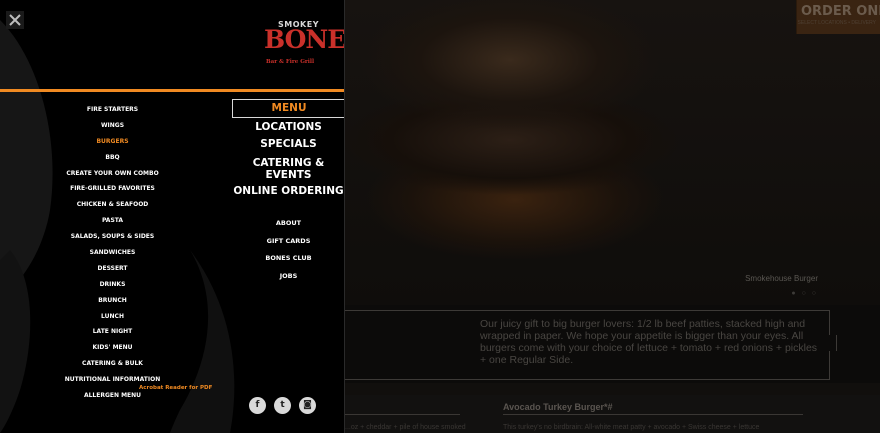  I want to click on menu-item-create-your-own-combo: CREATE YOUR OWN COMBO, so click(112, 174).